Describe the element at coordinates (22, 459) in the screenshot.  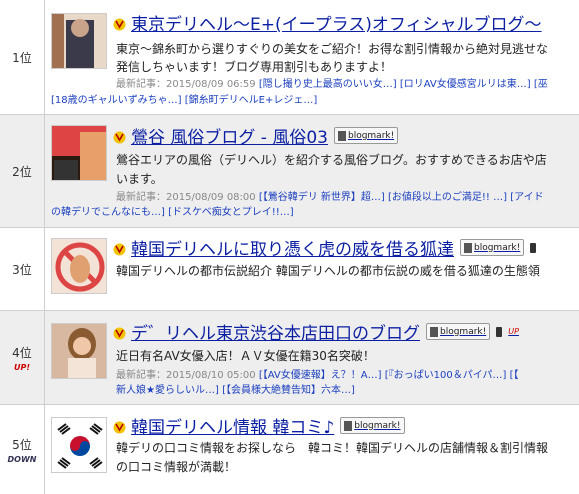
I see `rank-down-badge: DOWN` at that location.